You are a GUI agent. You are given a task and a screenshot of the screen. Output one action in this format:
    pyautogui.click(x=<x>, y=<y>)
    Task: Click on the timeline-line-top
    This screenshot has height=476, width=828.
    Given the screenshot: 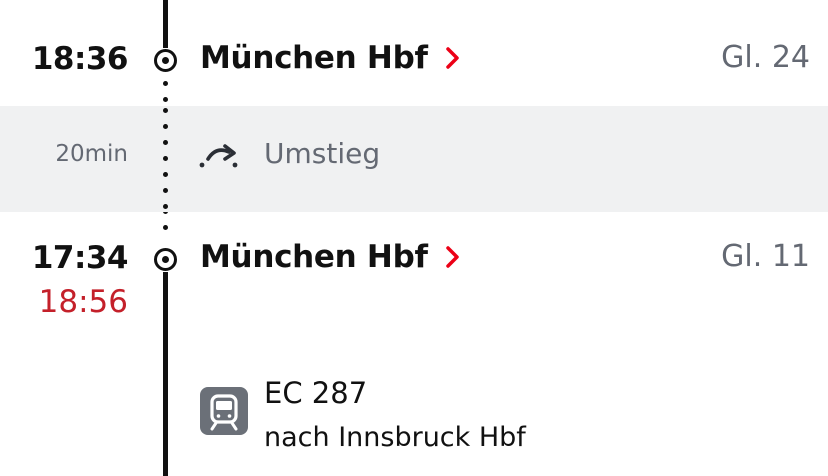 What is the action you would take?
    pyautogui.click(x=165, y=24)
    